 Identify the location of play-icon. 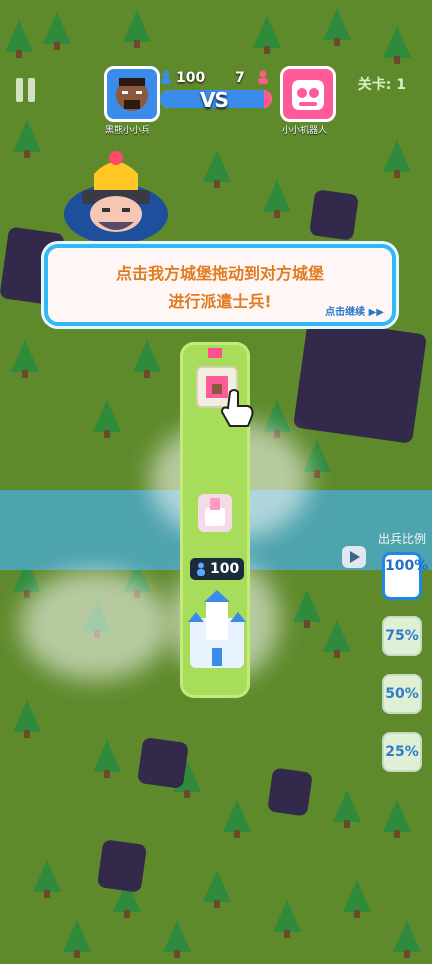
(354, 557).